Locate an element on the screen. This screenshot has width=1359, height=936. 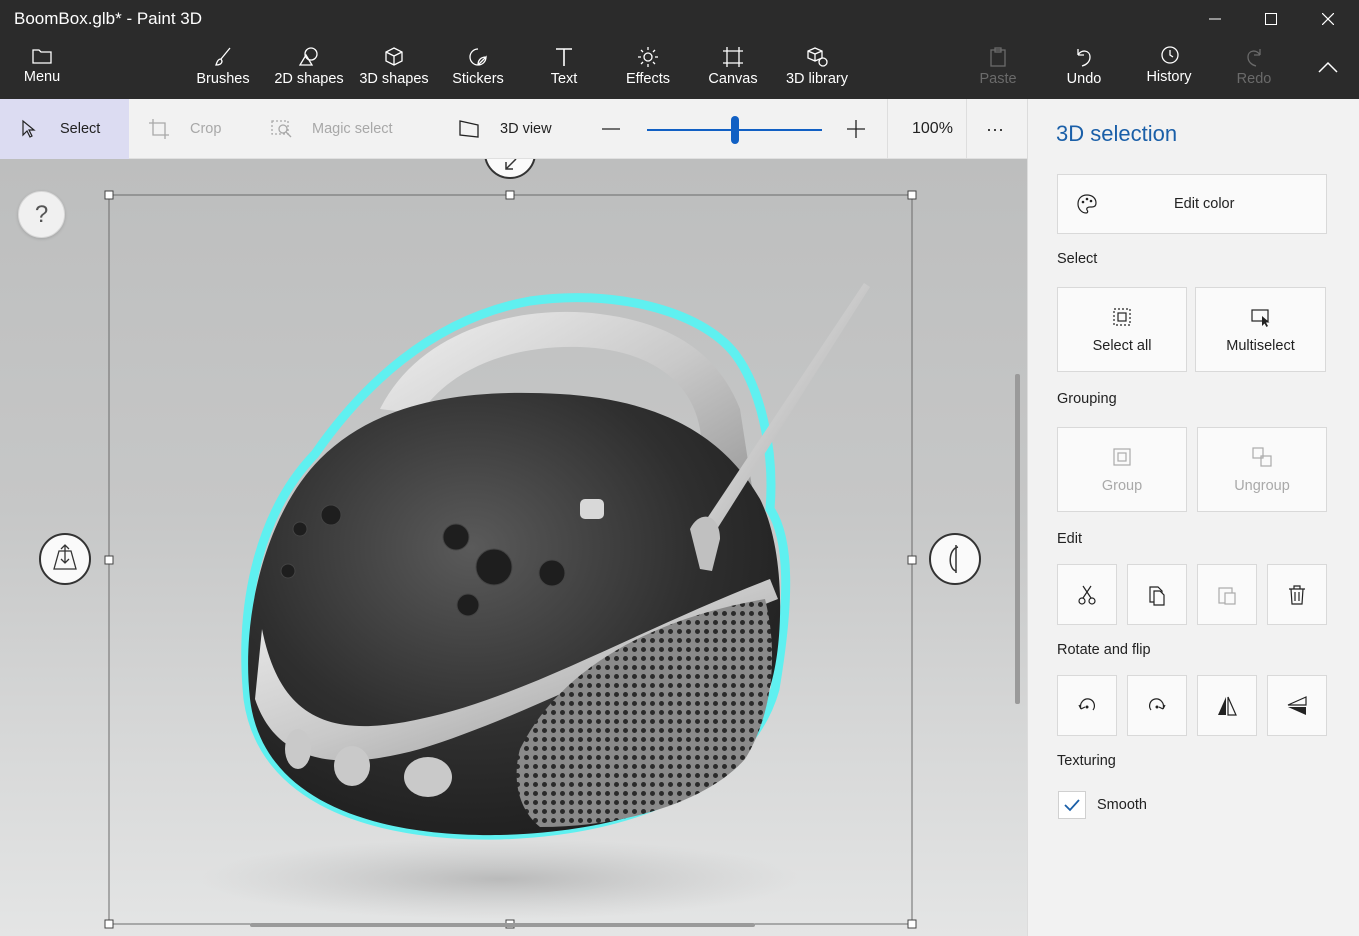
close-button is located at coordinates (1328, 19).